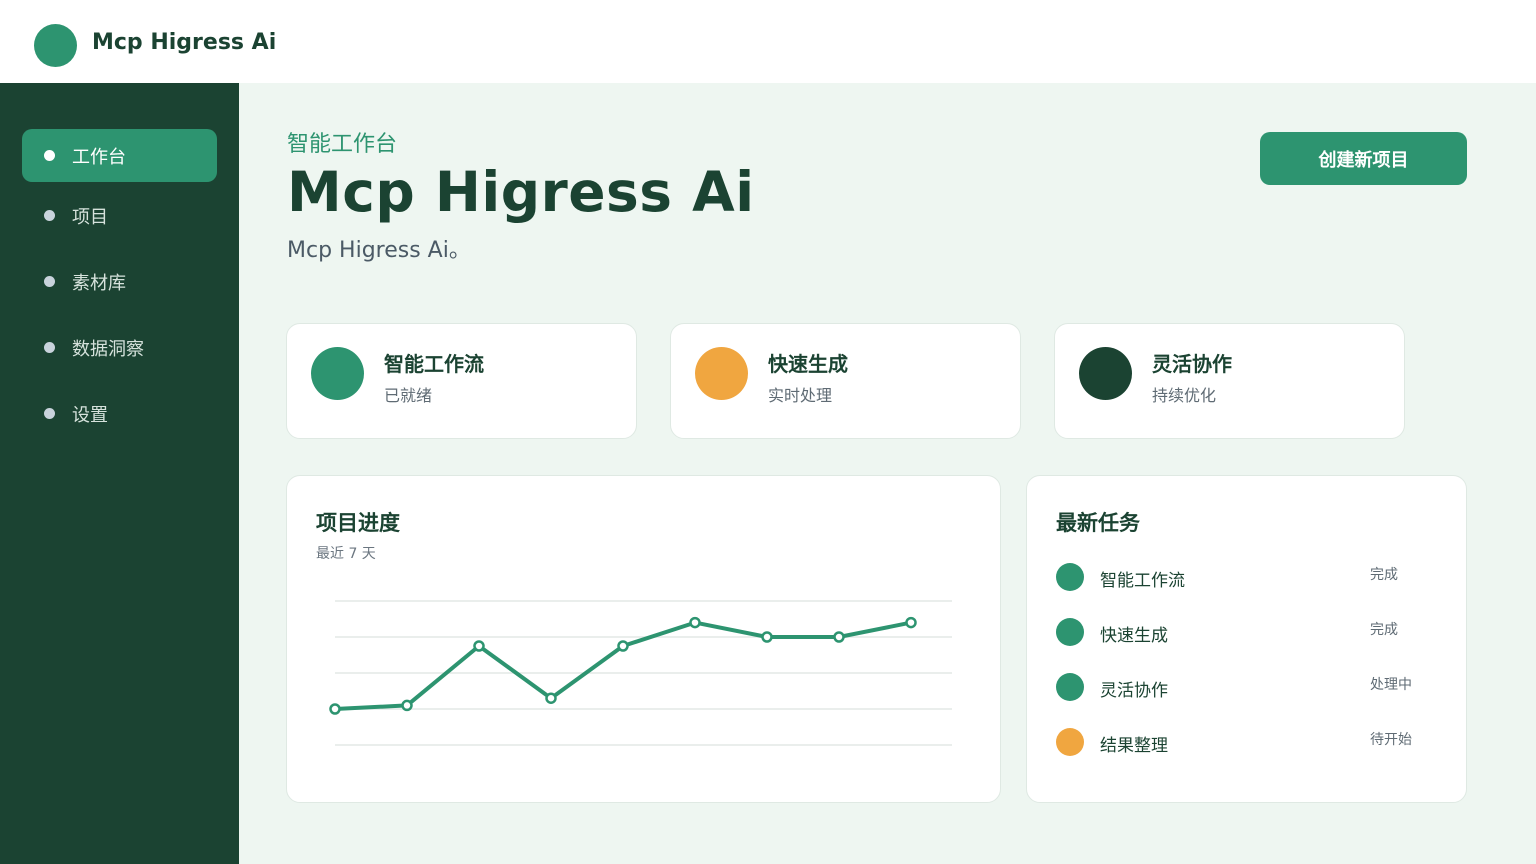 The width and height of the screenshot is (1536, 864). What do you see at coordinates (1184, 395) in the screenshot?
I see `stat-card-subtitle: 持续优化` at bounding box center [1184, 395].